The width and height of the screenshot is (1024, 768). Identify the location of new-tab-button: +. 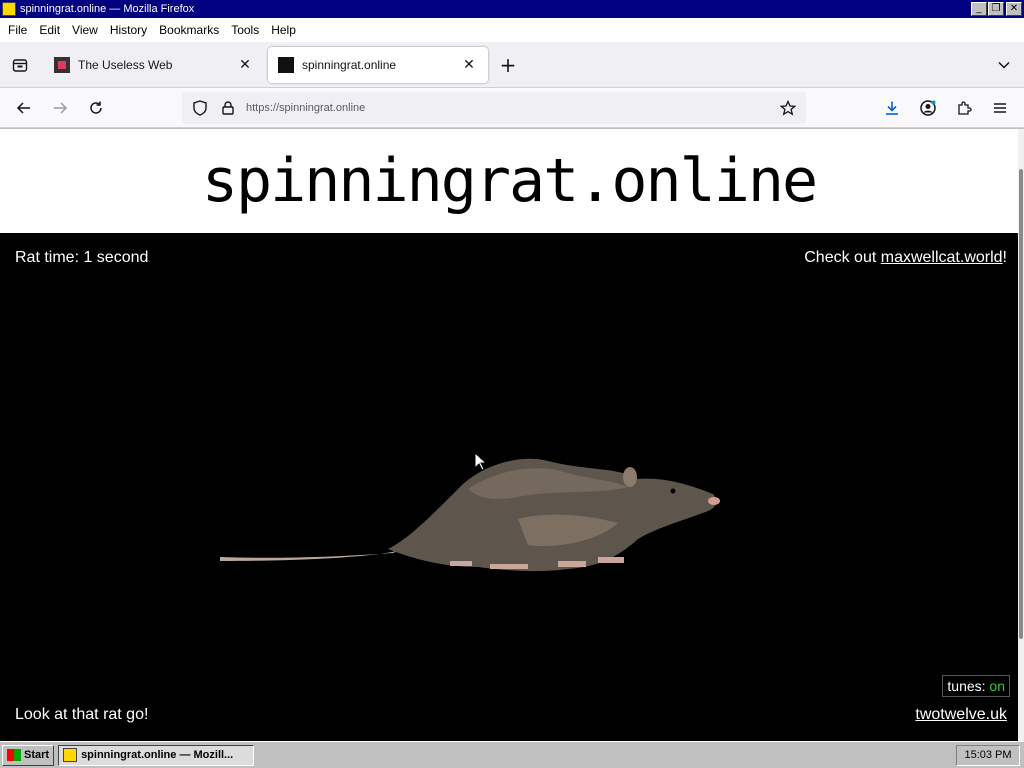
(508, 65).